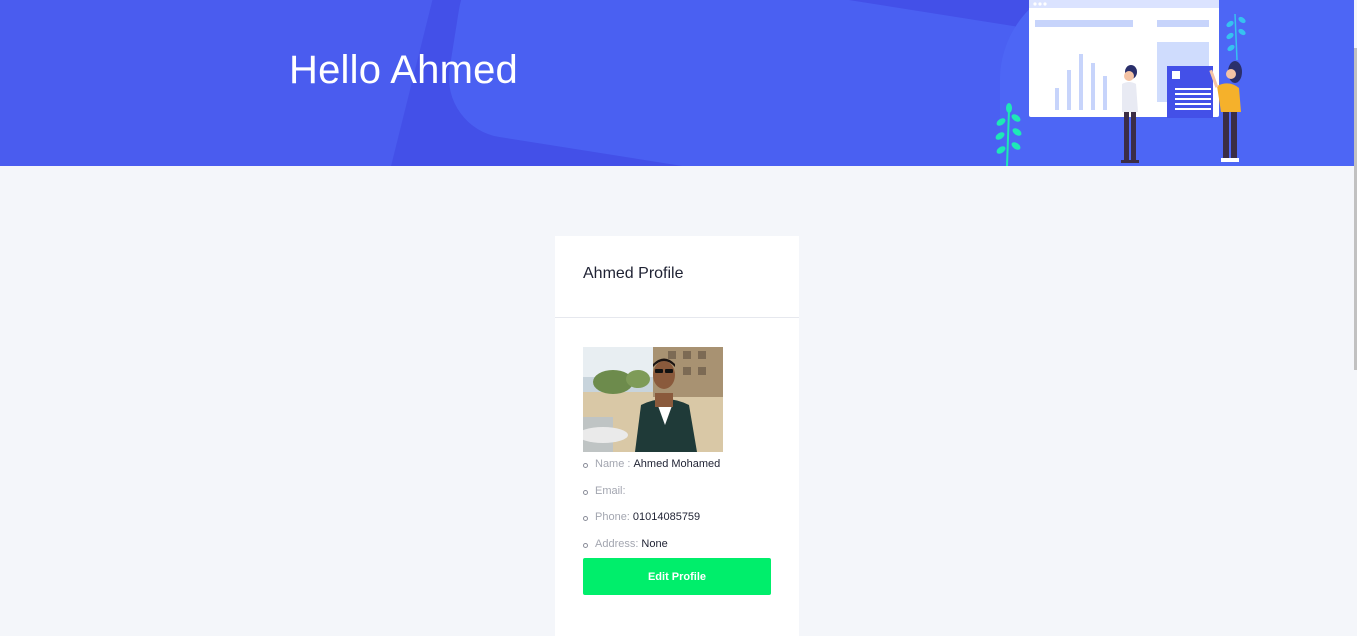 The width and height of the screenshot is (1357, 636). I want to click on hero-title: Hello Ahmed, so click(403, 70).